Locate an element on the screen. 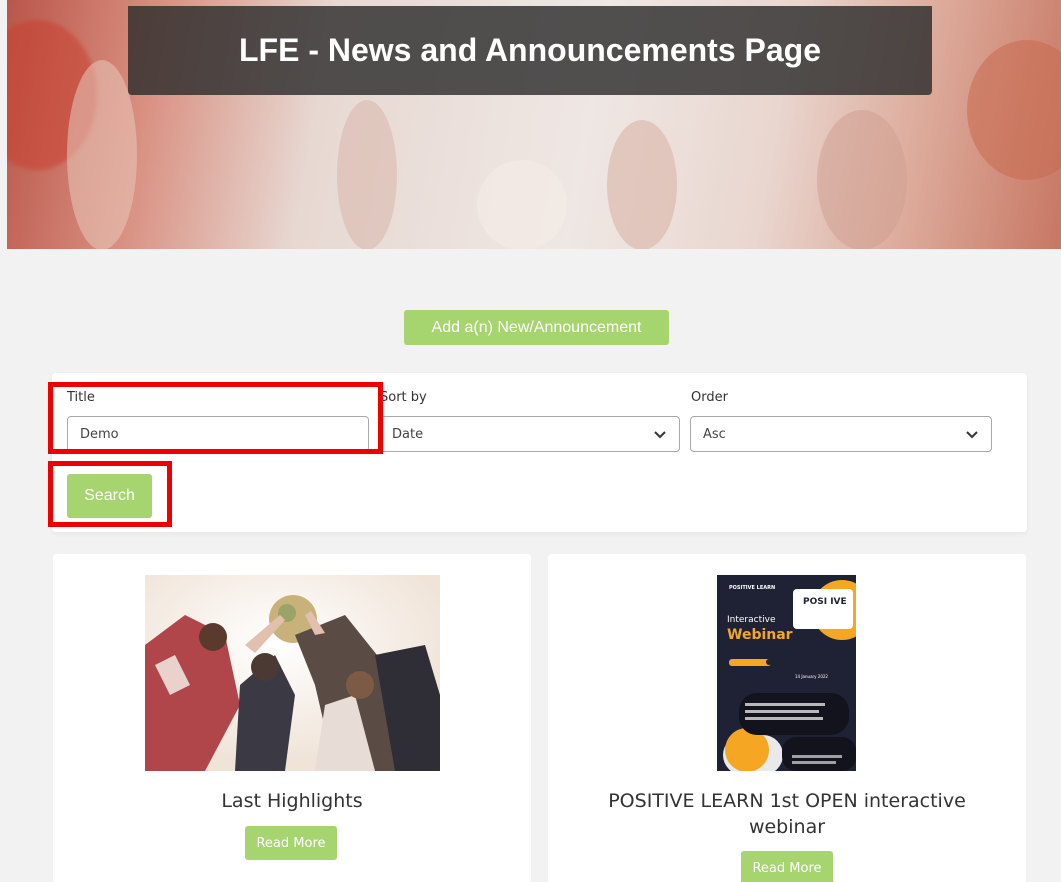 Image resolution: width=1061 pixels, height=882 pixels. people-globe-image is located at coordinates (292, 673).